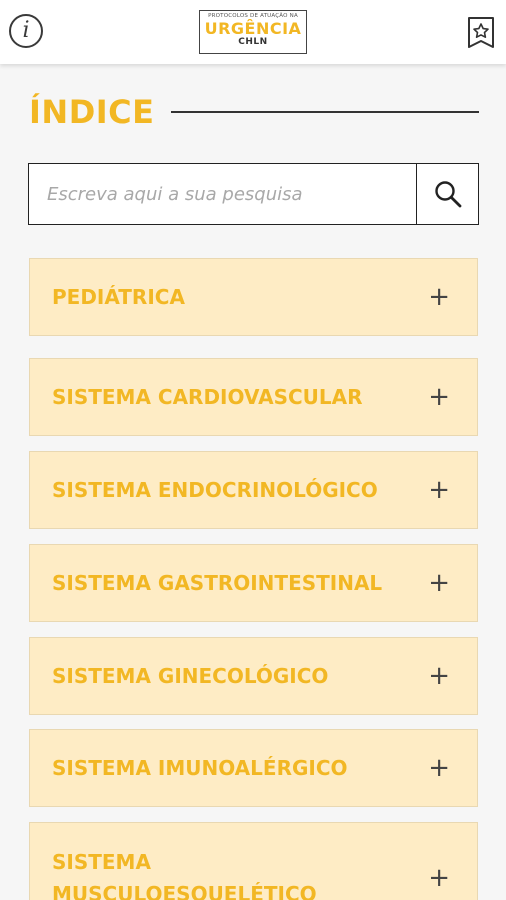 The image size is (506, 900). What do you see at coordinates (118, 297) in the screenshot?
I see `category-label: PEDIÁTRICA` at bounding box center [118, 297].